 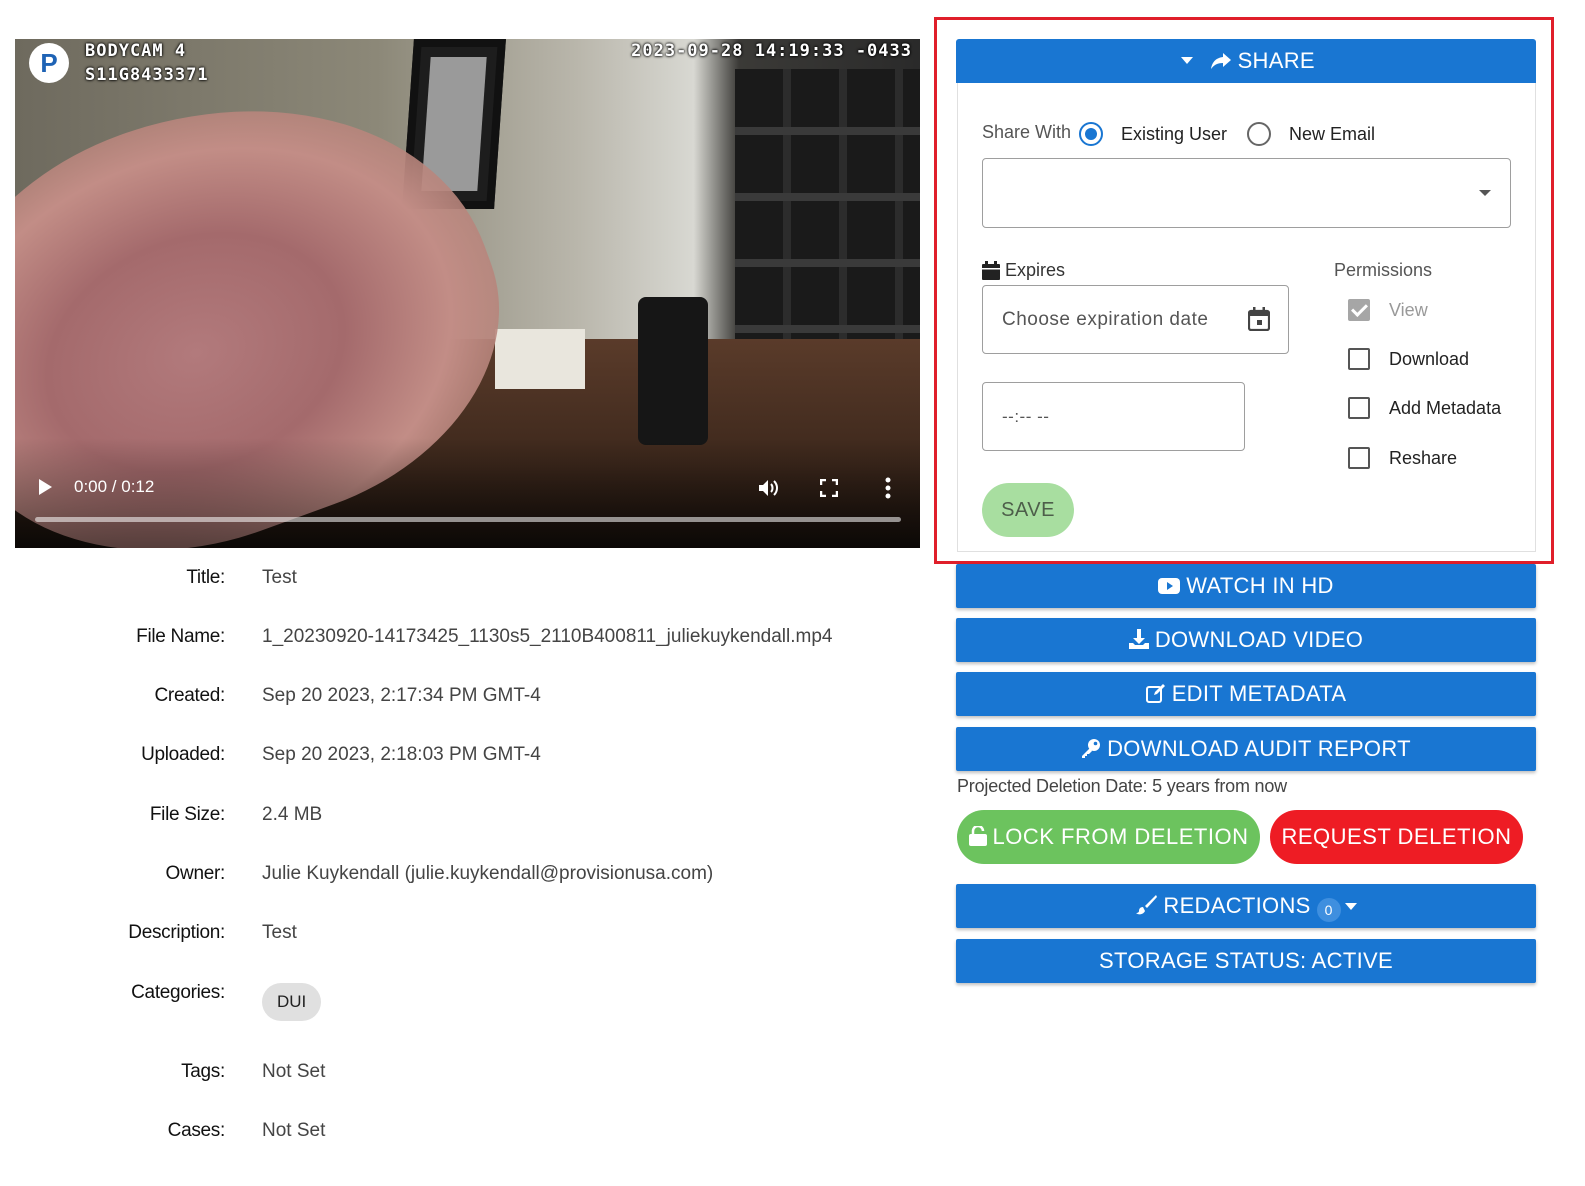 I want to click on expiration-time-field, so click(x=1113, y=416).